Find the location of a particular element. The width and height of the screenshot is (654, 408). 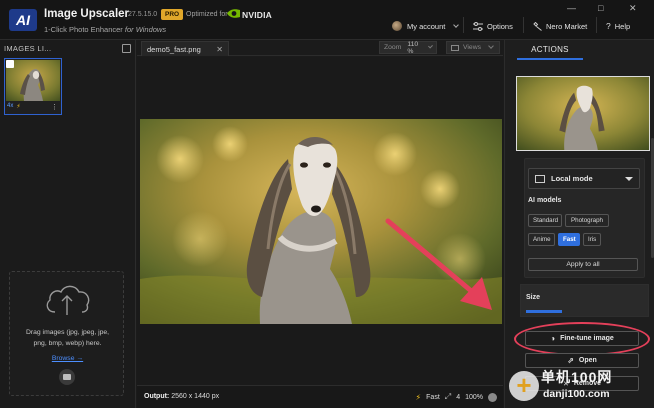

size-indicator is located at coordinates (544, 311).